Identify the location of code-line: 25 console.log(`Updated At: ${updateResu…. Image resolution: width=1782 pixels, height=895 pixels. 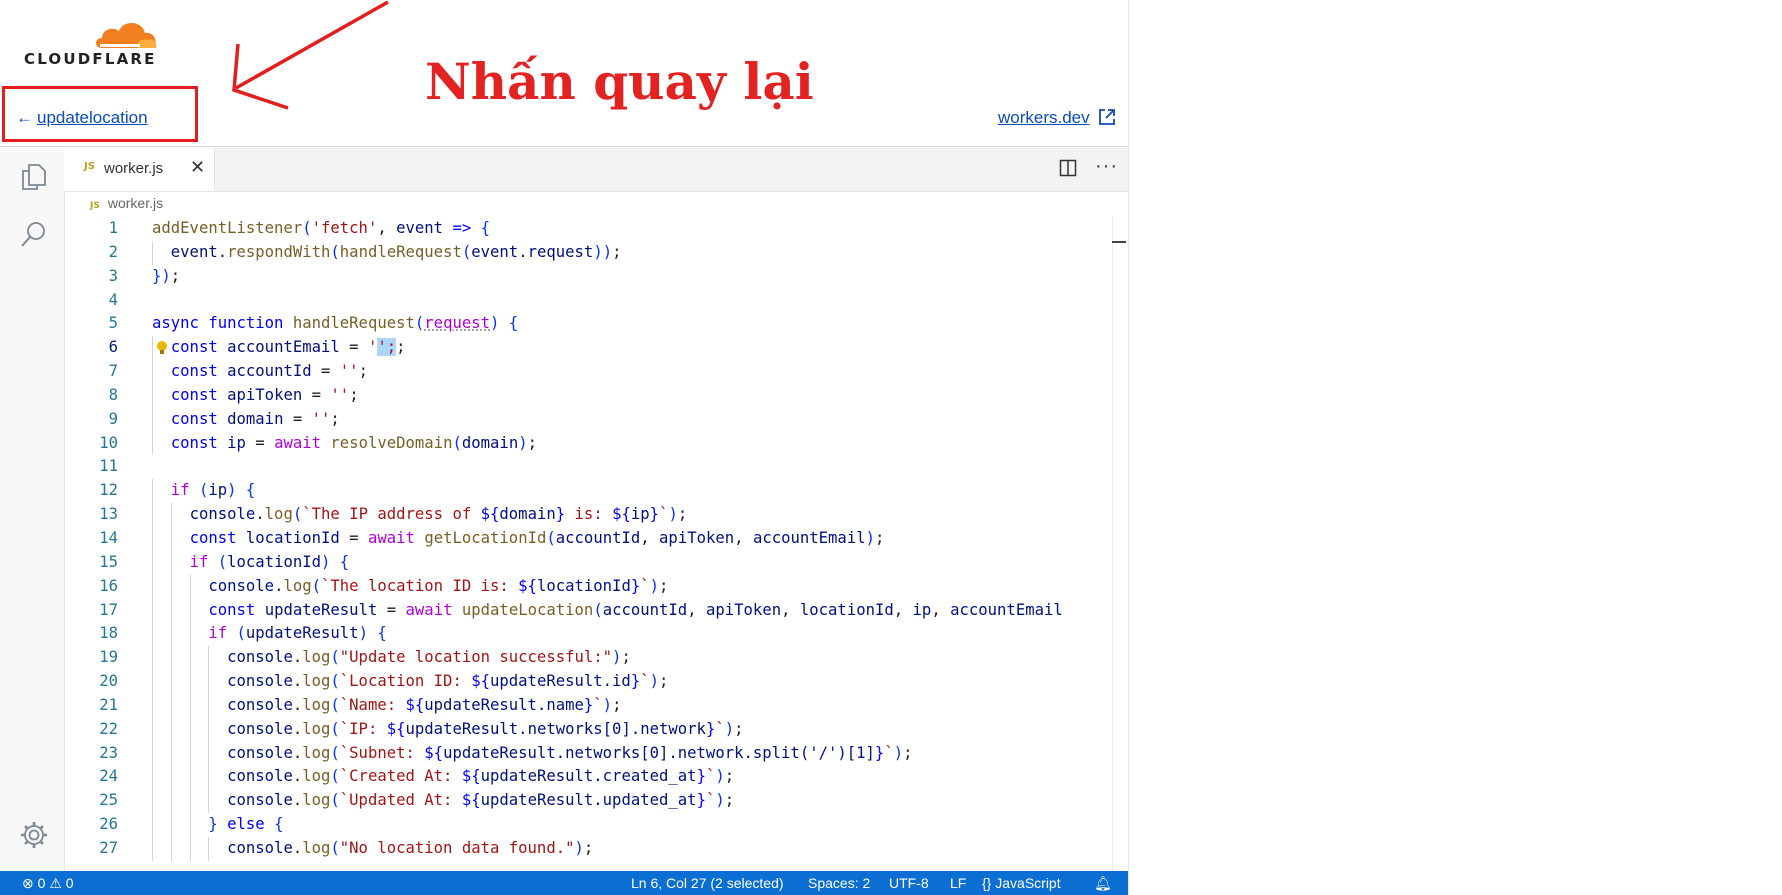
(587, 801).